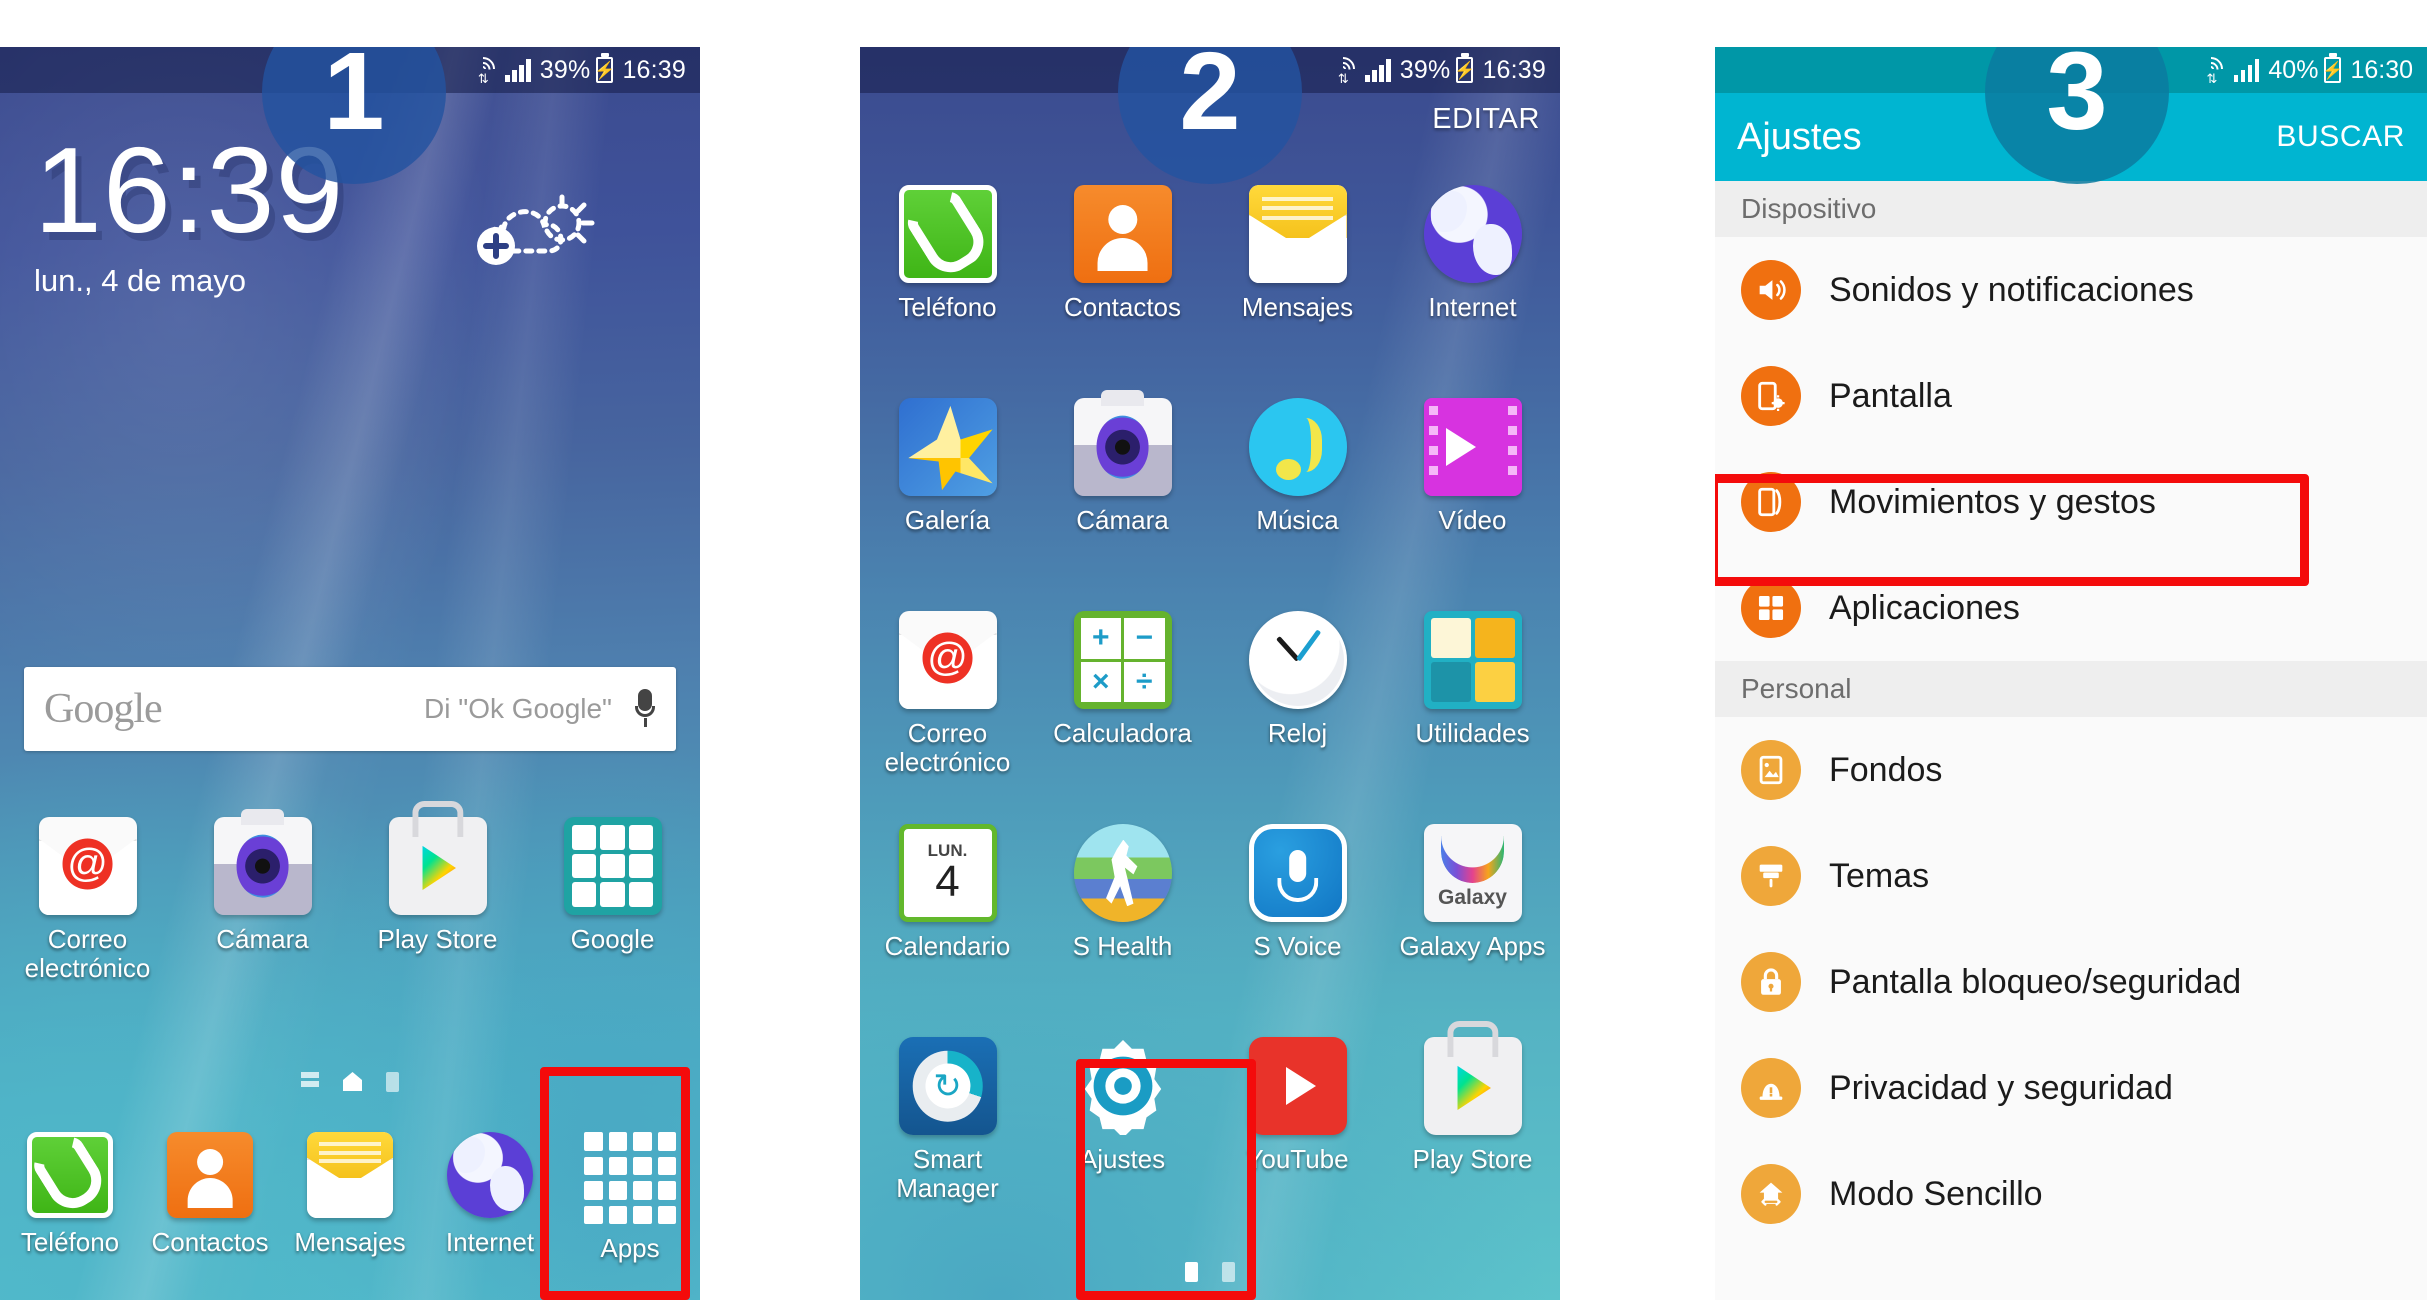 Image resolution: width=2427 pixels, height=1300 pixels. Describe the element at coordinates (1297, 520) in the screenshot. I see `app-label: Música` at that location.